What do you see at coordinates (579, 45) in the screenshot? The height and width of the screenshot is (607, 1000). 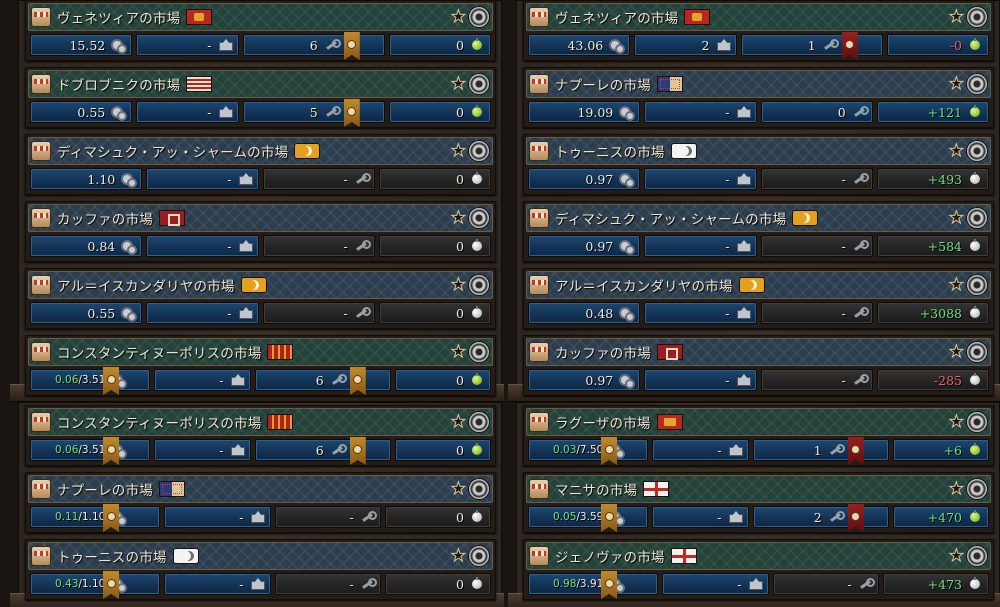 I see `production-stat: 43.06` at bounding box center [579, 45].